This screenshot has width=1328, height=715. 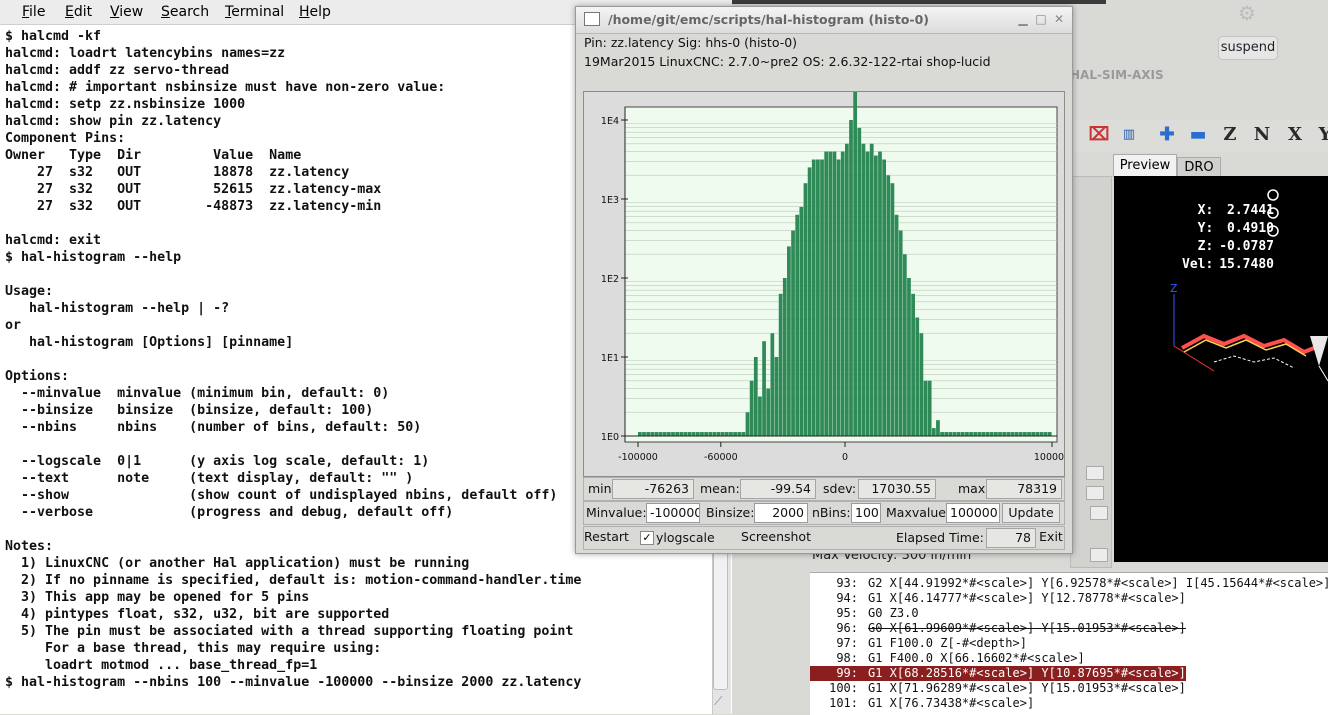 What do you see at coordinates (1198, 135) in the screenshot?
I see `zoom-out-icon: ▬` at bounding box center [1198, 135].